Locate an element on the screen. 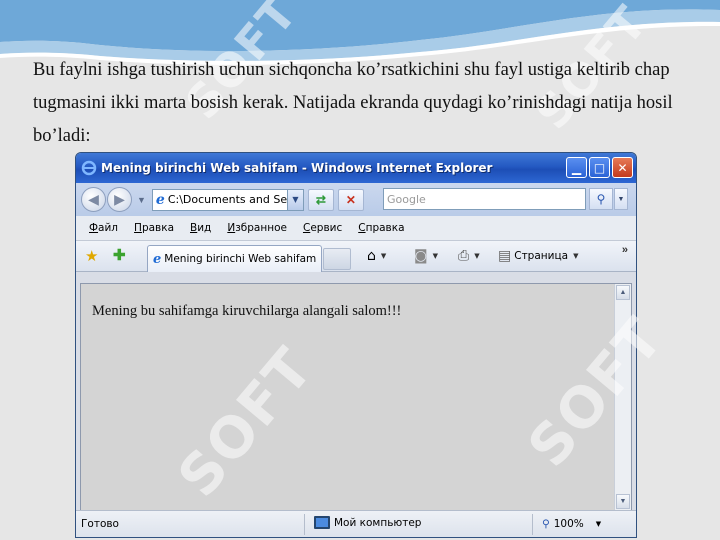 This screenshot has height=540, width=720. printer-icon: ⎙ is located at coordinates (464, 256).